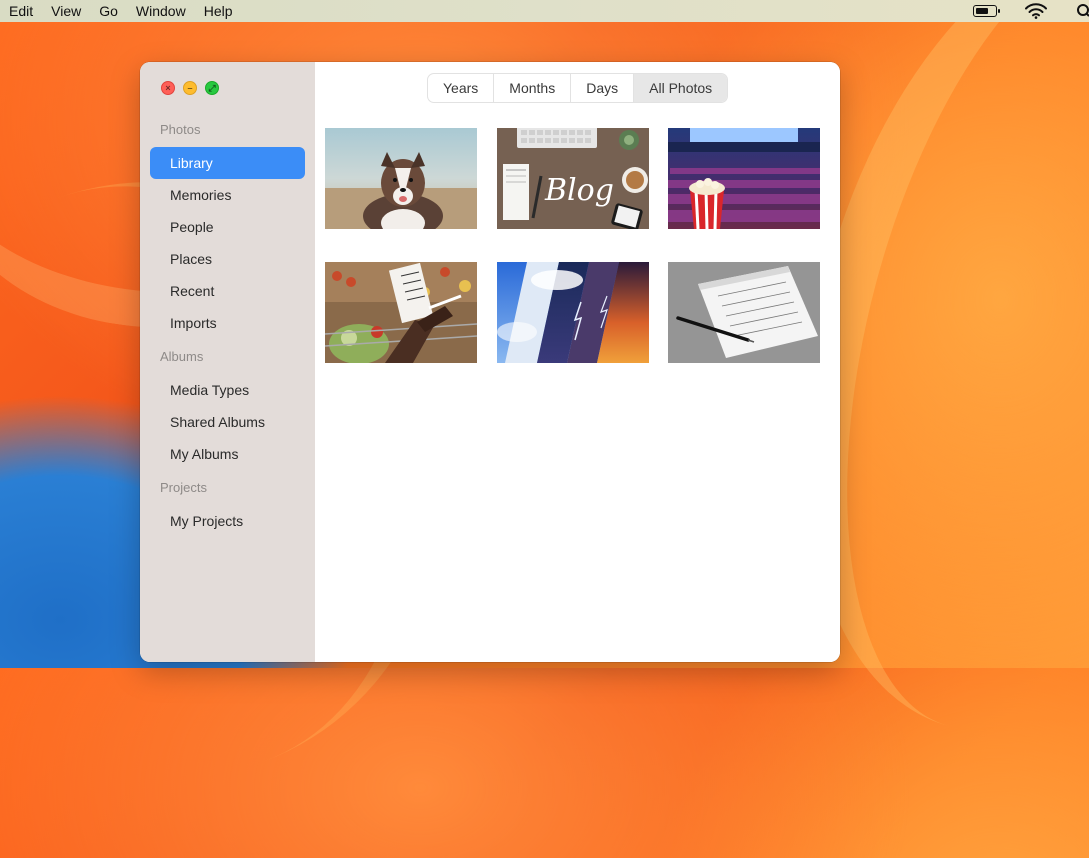 The width and height of the screenshot is (1089, 858). I want to click on close-icon: ×, so click(168, 88).